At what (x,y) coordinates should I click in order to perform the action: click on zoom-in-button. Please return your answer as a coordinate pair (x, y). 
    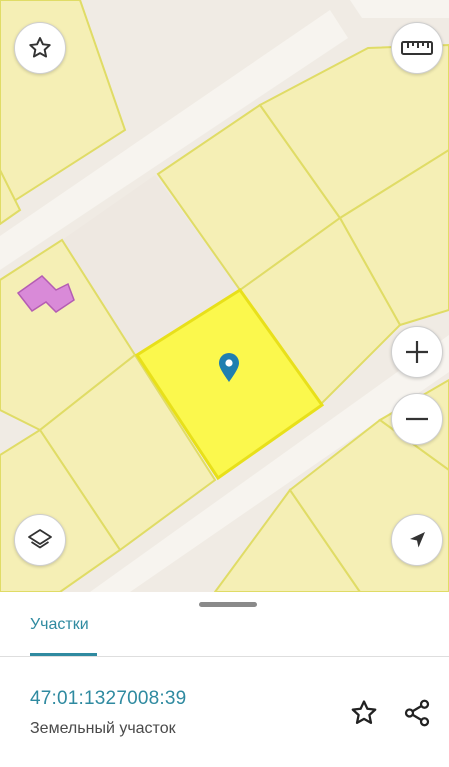
    Looking at the image, I should click on (417, 352).